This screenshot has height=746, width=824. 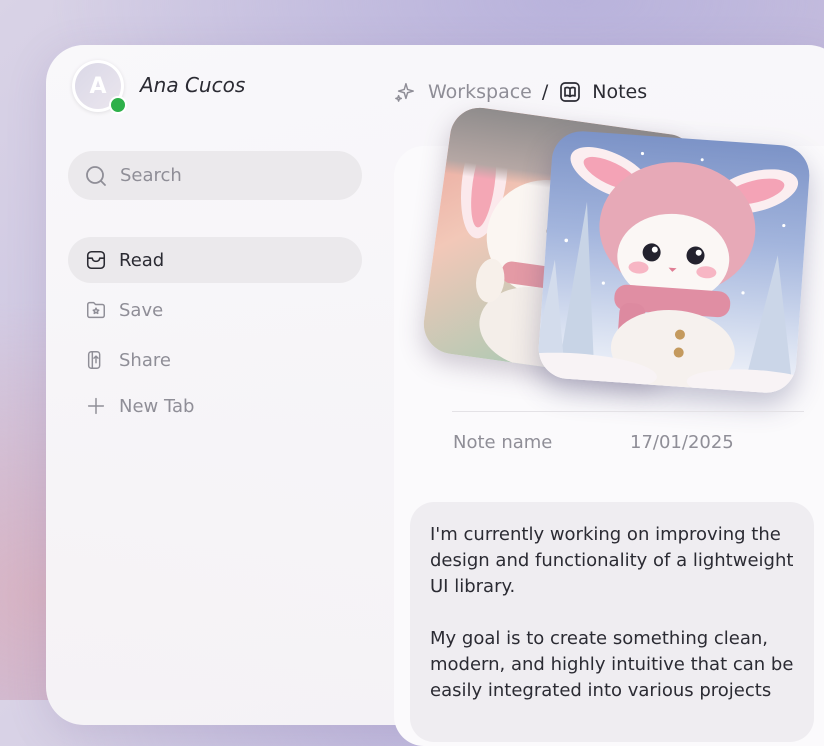 What do you see at coordinates (230, 175) in the screenshot?
I see `search-input` at bounding box center [230, 175].